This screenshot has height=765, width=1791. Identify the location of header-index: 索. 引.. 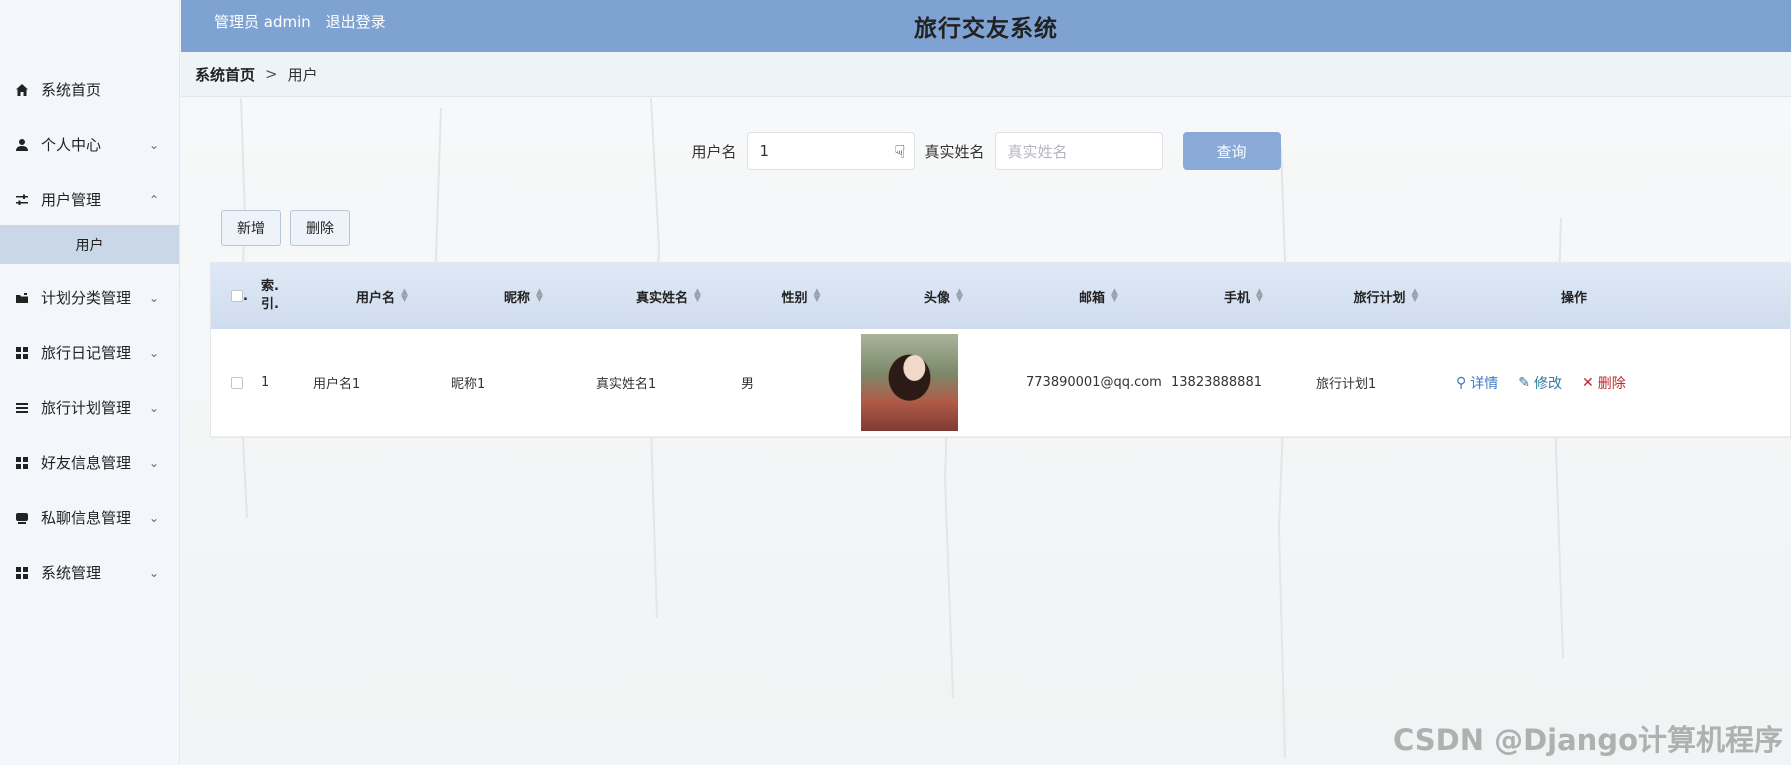
(286, 296).